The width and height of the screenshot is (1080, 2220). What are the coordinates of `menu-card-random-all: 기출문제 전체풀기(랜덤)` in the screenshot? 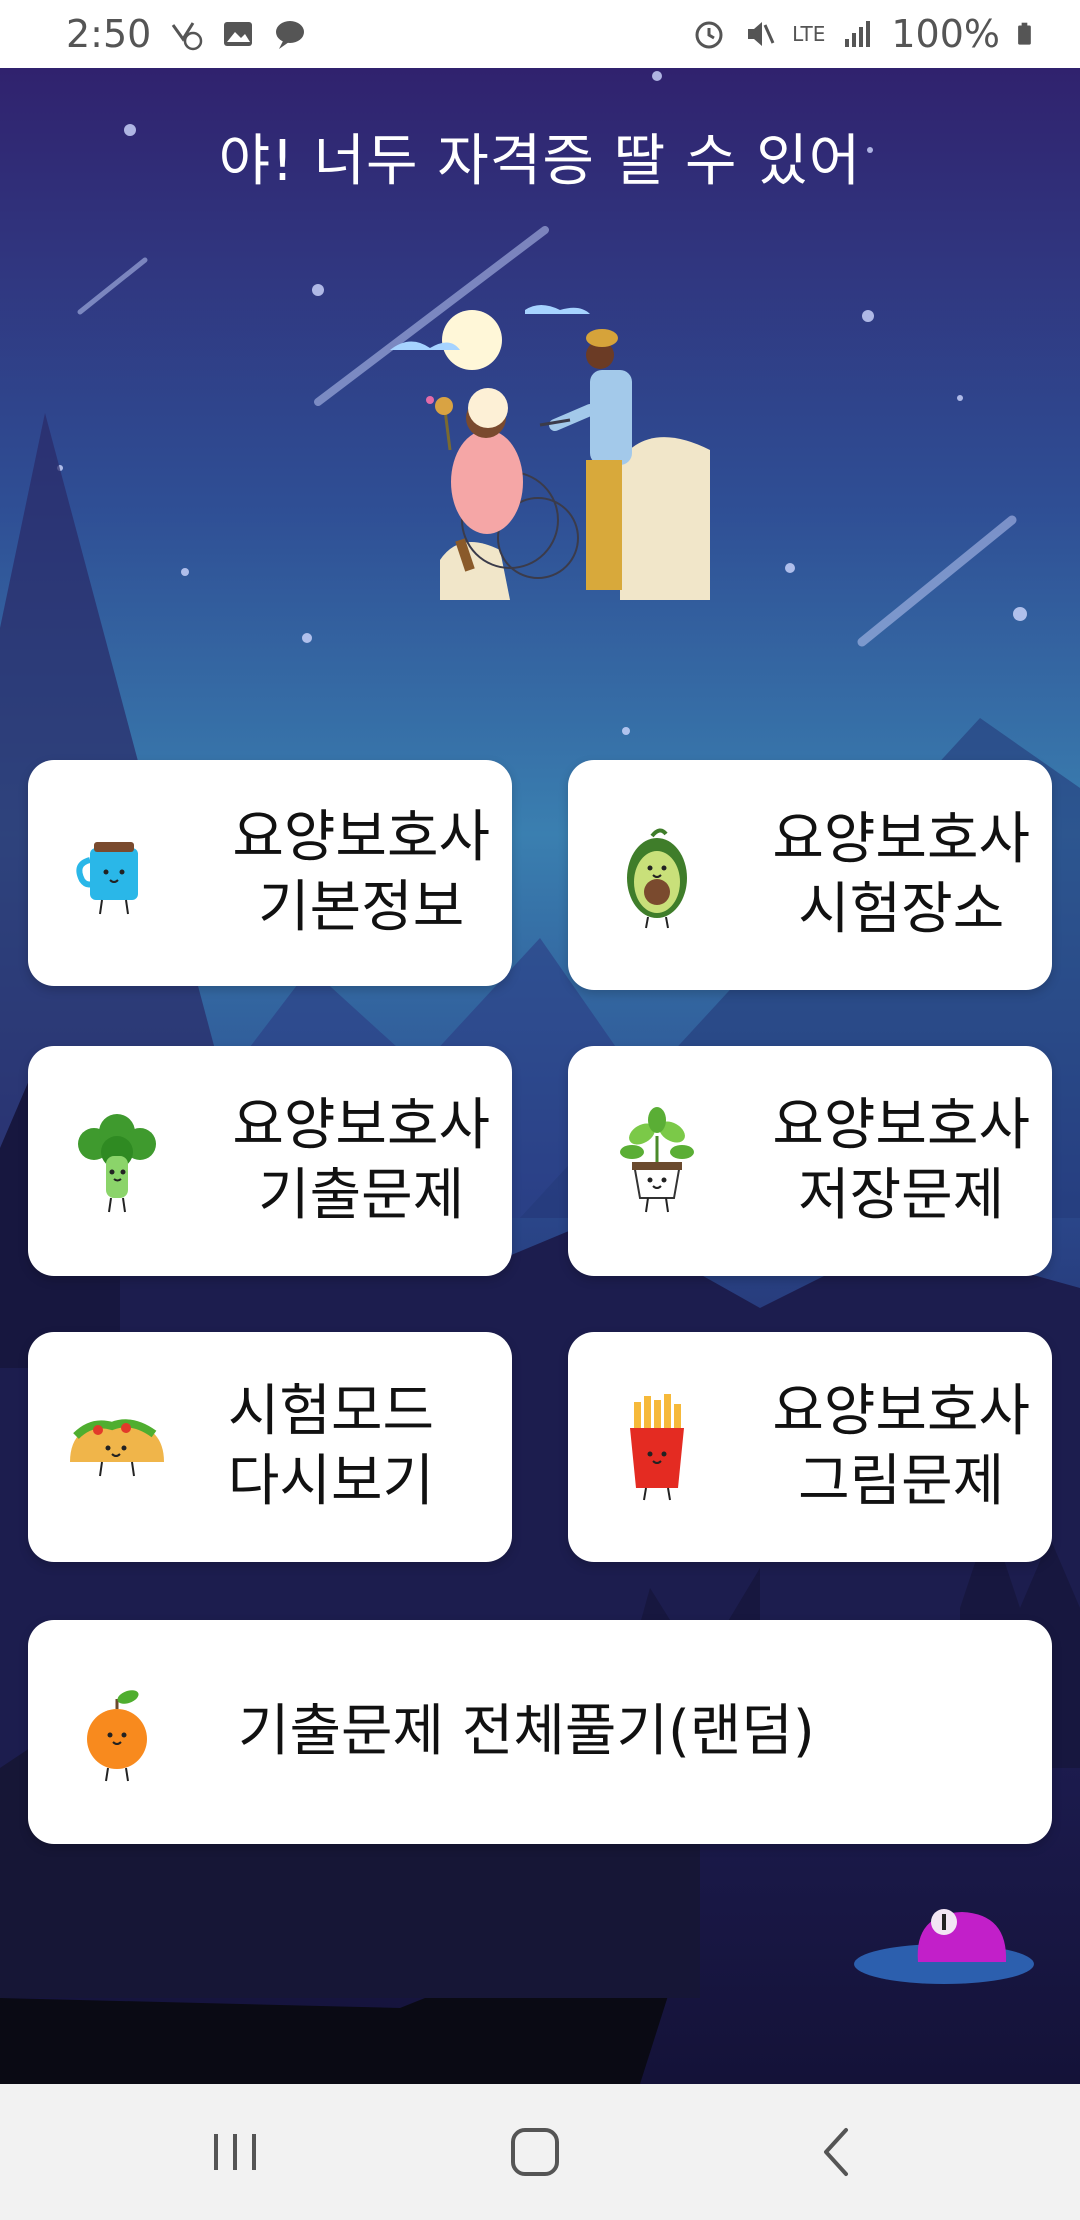 It's located at (540, 1732).